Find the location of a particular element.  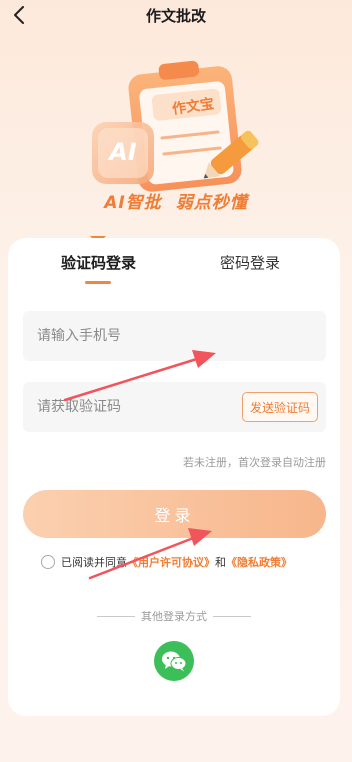

send-code-button: 发送验证码 is located at coordinates (279, 407).